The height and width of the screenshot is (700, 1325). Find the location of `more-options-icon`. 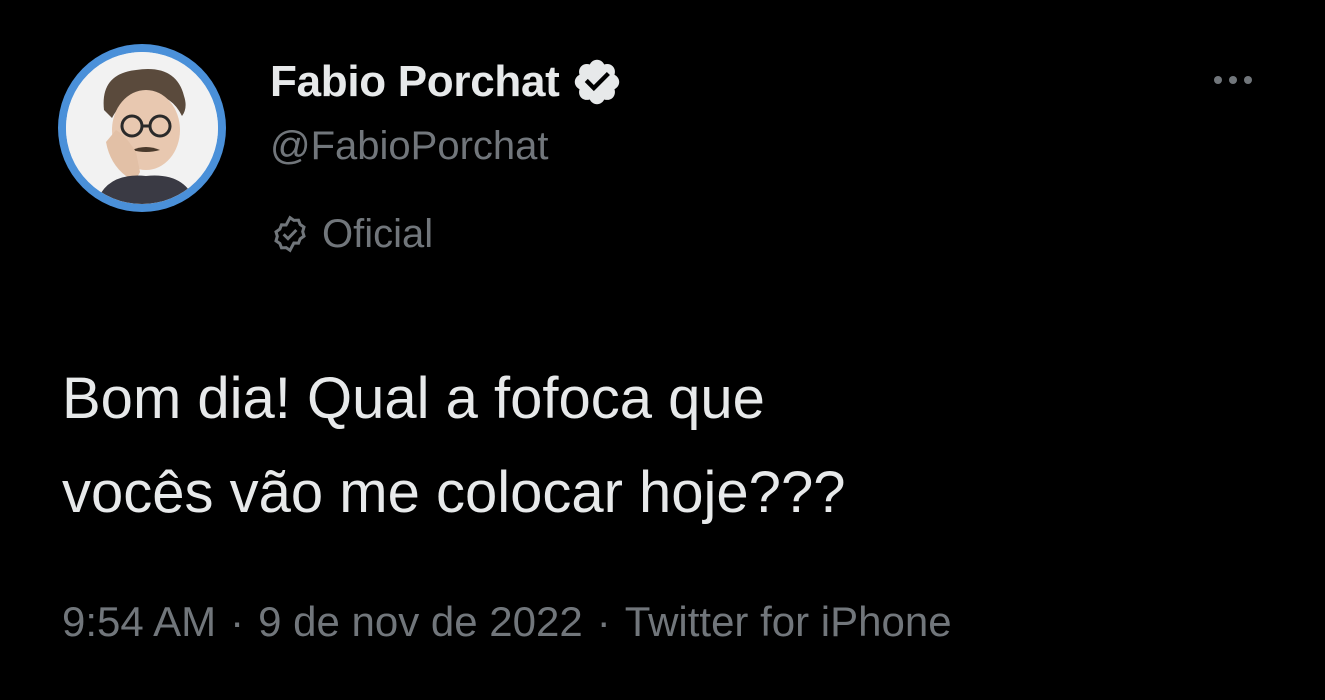

more-options-icon is located at coordinates (1218, 80).